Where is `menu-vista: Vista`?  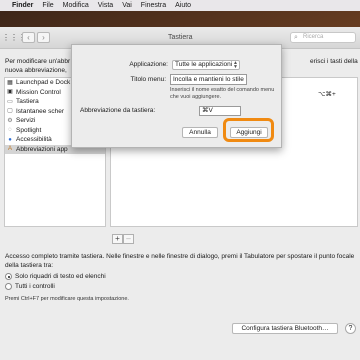 menu-vista: Vista is located at coordinates (105, 5).